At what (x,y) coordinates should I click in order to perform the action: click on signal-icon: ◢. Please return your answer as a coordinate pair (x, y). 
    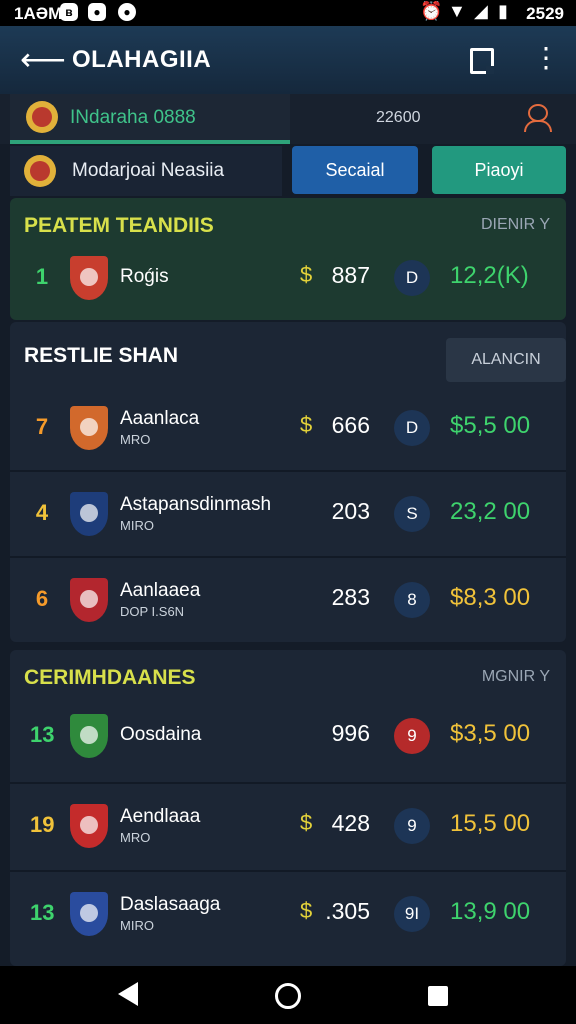
    Looking at the image, I should click on (481, 11).